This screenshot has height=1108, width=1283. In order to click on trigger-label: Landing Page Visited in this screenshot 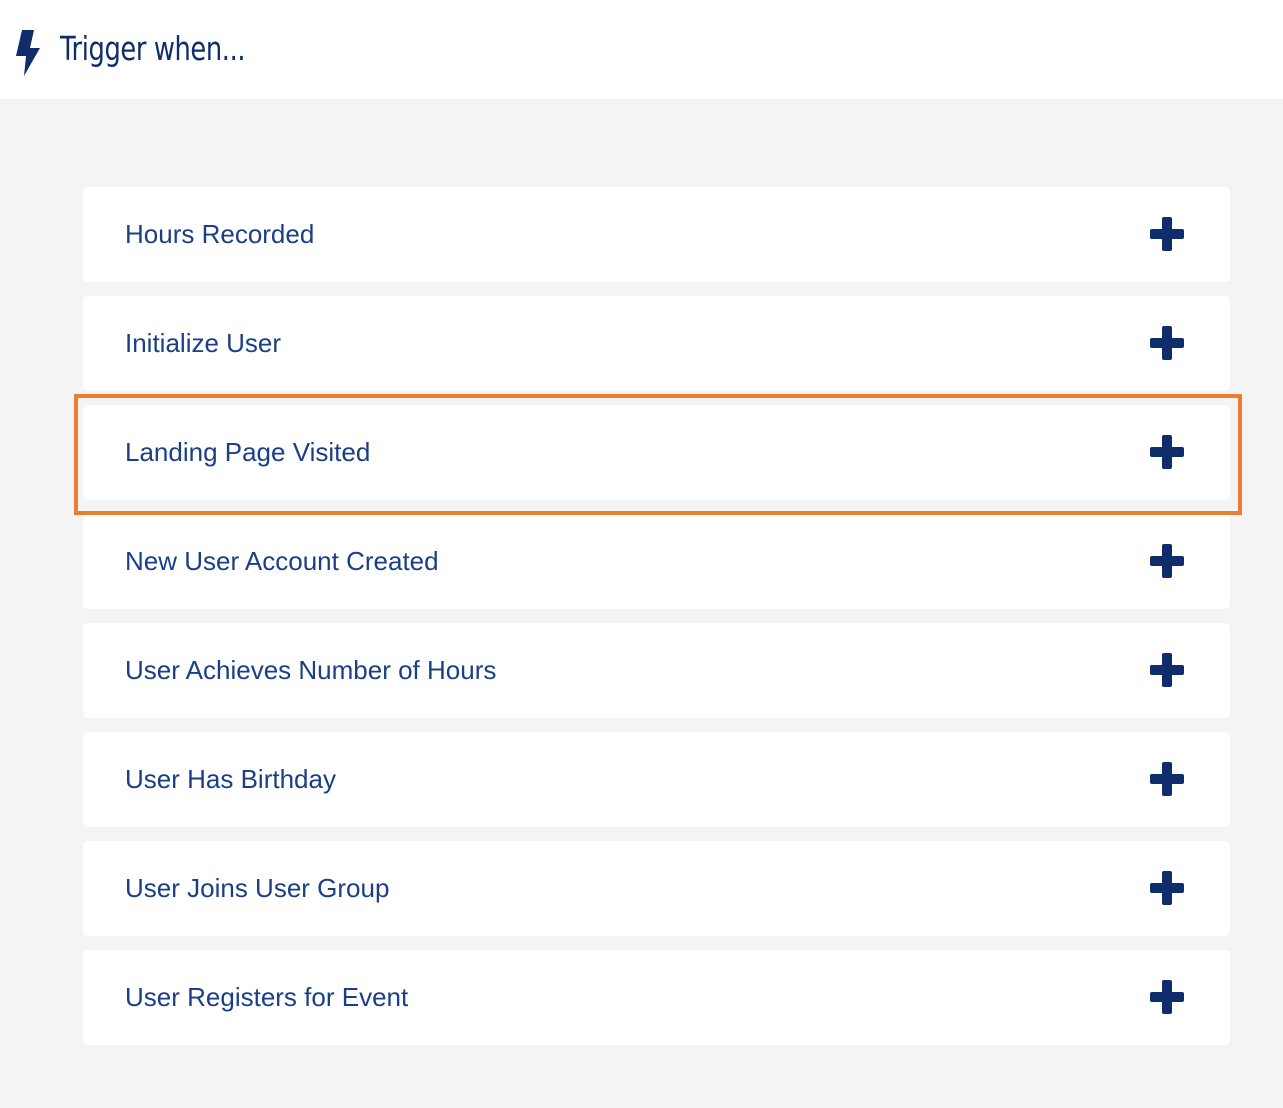, I will do `click(248, 452)`.